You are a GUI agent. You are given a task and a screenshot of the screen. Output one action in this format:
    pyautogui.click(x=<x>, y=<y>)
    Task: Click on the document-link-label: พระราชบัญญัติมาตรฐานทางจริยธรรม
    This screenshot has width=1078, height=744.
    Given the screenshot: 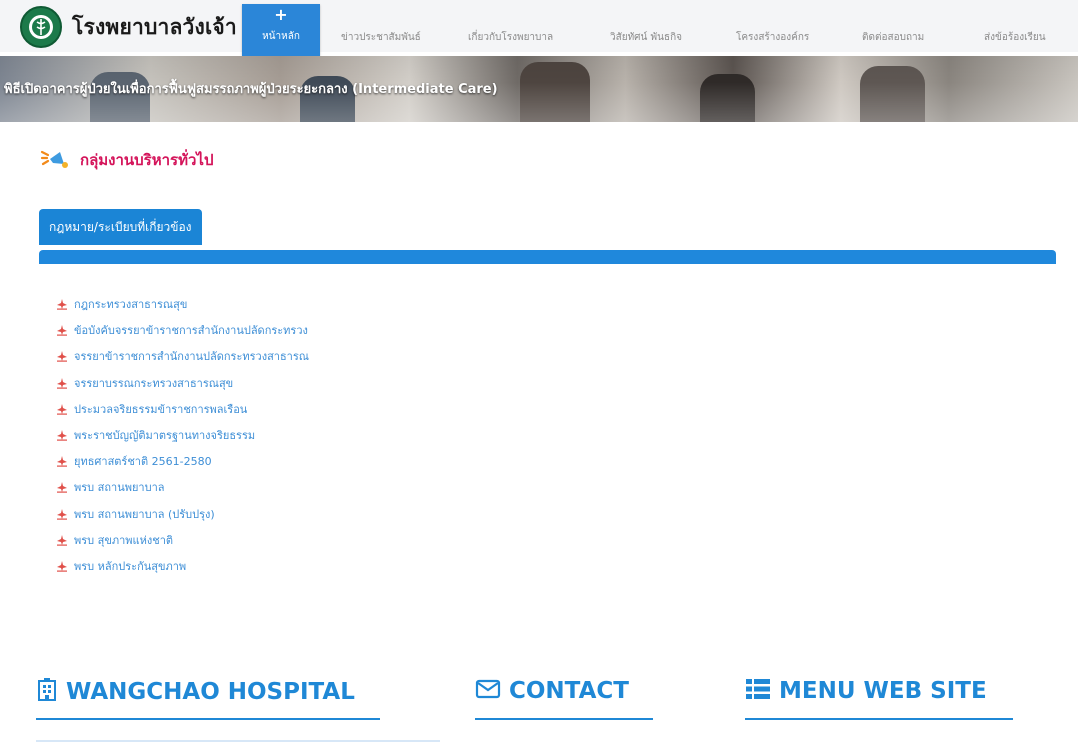 What is the action you would take?
    pyautogui.click(x=165, y=436)
    